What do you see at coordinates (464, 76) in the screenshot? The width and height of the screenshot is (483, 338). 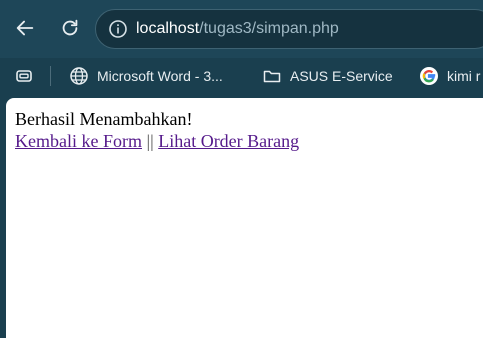 I see `bookmark-label: kimi r` at bounding box center [464, 76].